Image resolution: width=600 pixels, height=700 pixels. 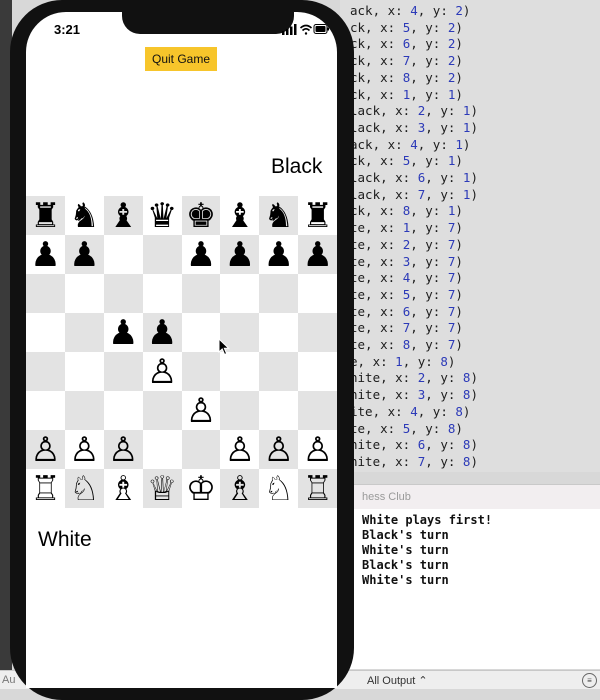 I want to click on board-square: ♕, so click(x=162, y=488).